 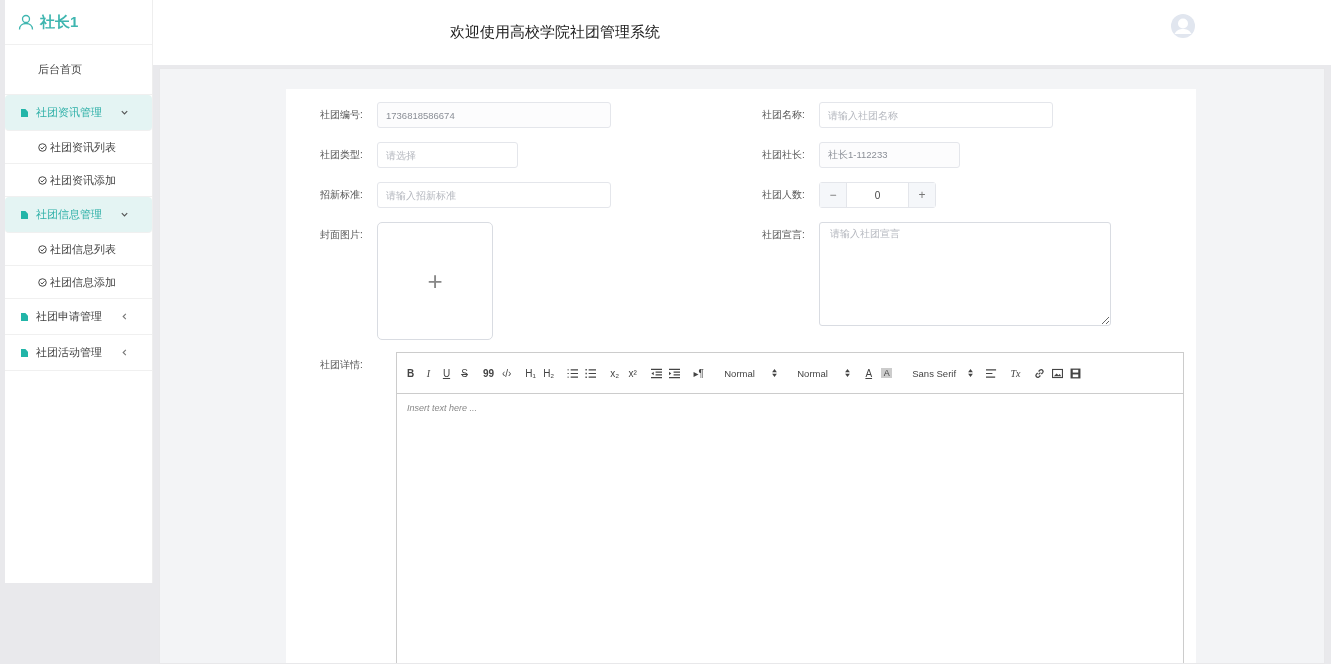 I want to click on field-label: 社团社长:, so click(x=784, y=155).